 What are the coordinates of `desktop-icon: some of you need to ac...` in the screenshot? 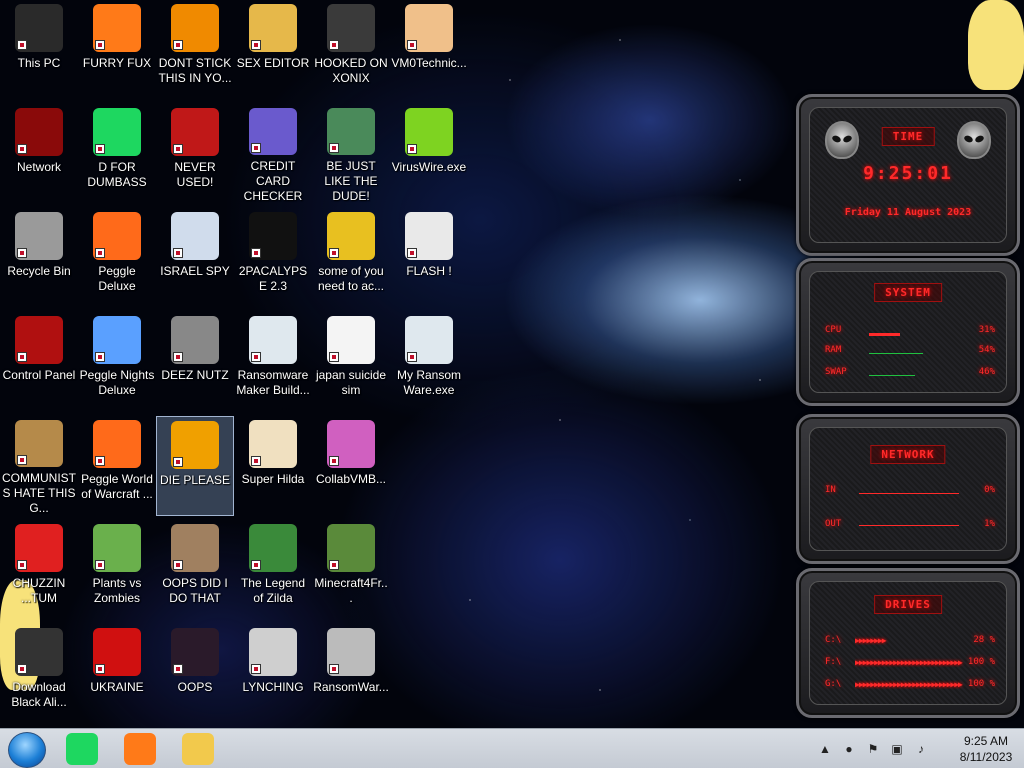 It's located at (351, 258).